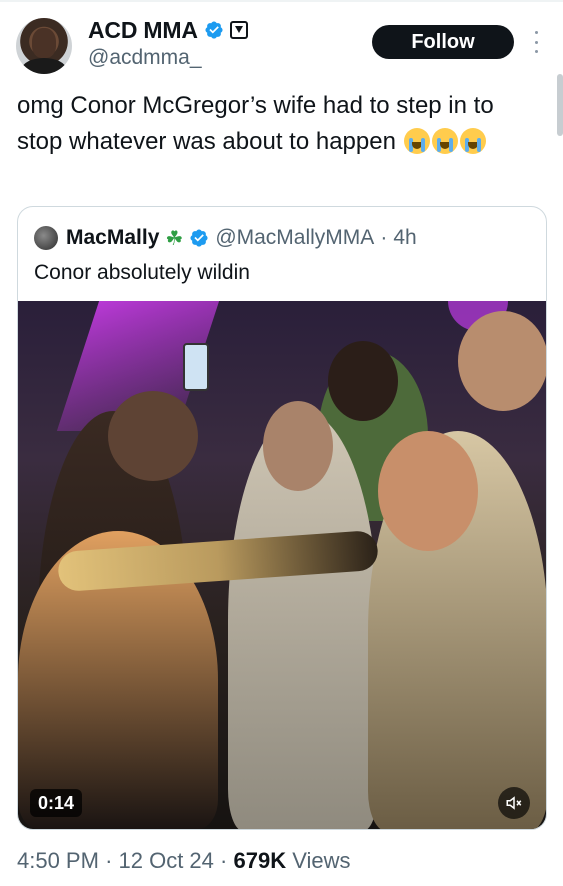 The width and height of the screenshot is (563, 886). I want to click on quoted-display-name: MacMally, so click(113, 237).